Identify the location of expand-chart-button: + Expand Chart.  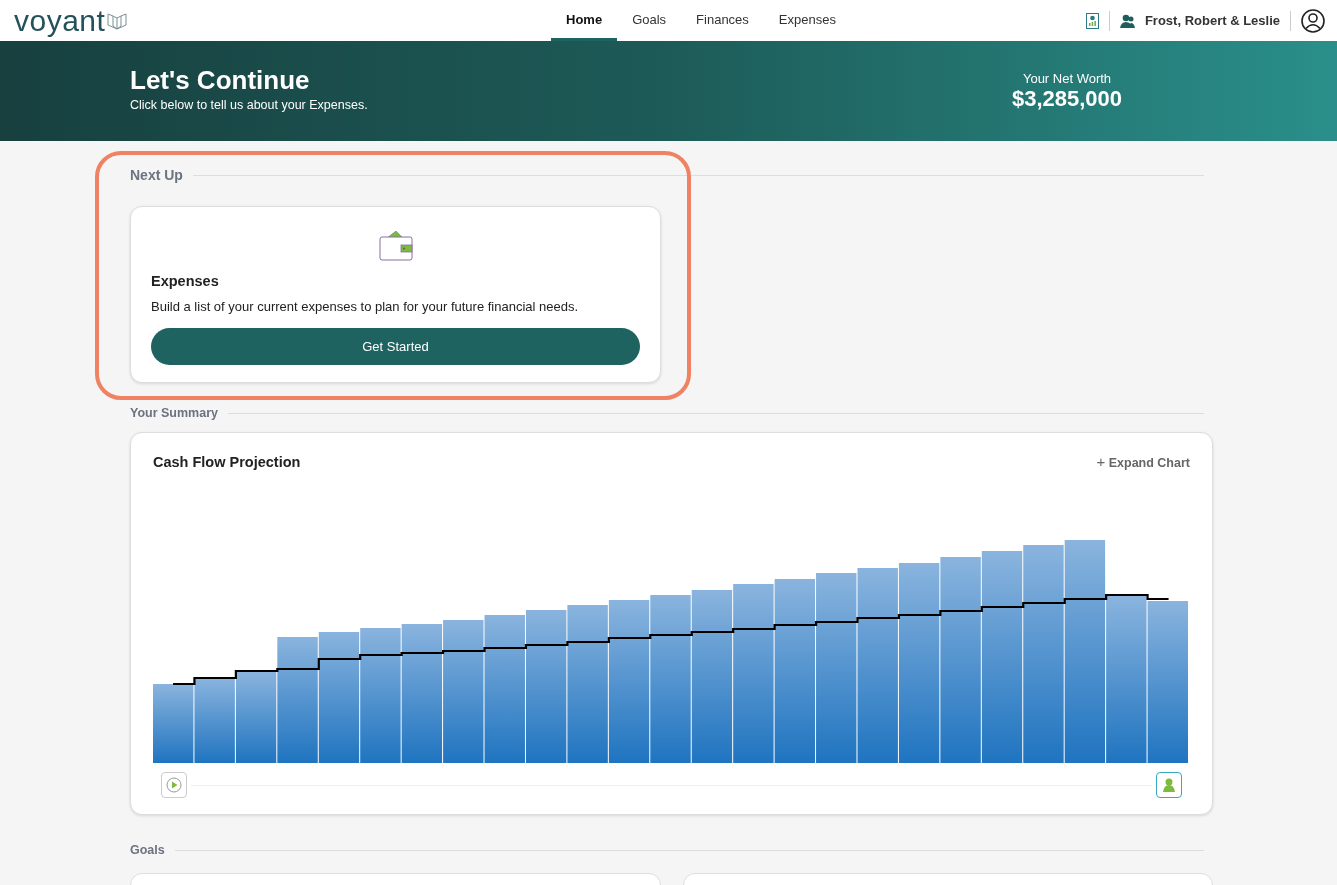
(1143, 461).